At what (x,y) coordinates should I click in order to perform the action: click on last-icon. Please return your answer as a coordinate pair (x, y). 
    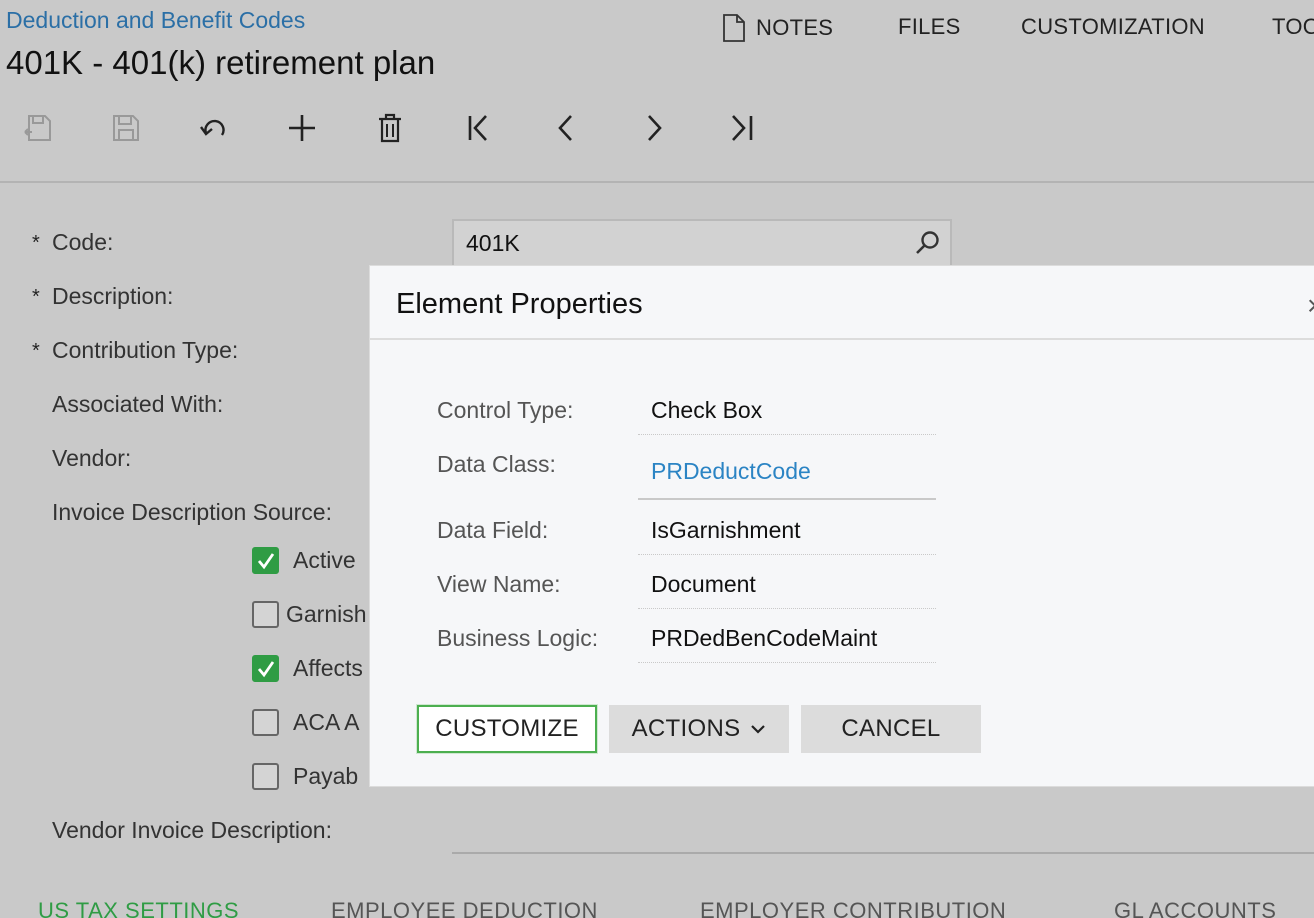
    Looking at the image, I should click on (742, 128).